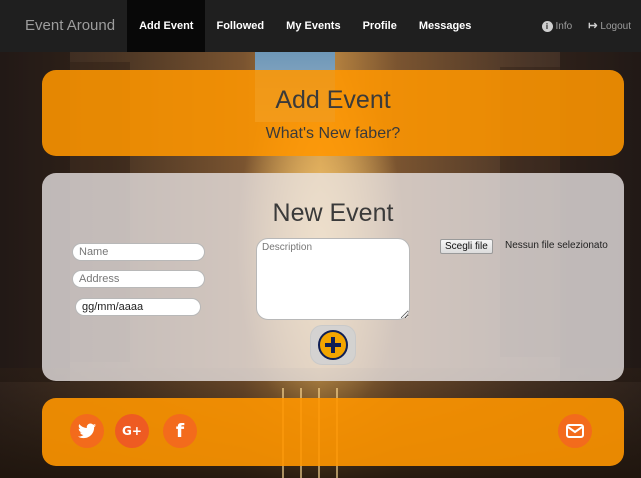  Describe the element at coordinates (556, 245) in the screenshot. I see `file-status-text: Nessun file selezionato` at that location.